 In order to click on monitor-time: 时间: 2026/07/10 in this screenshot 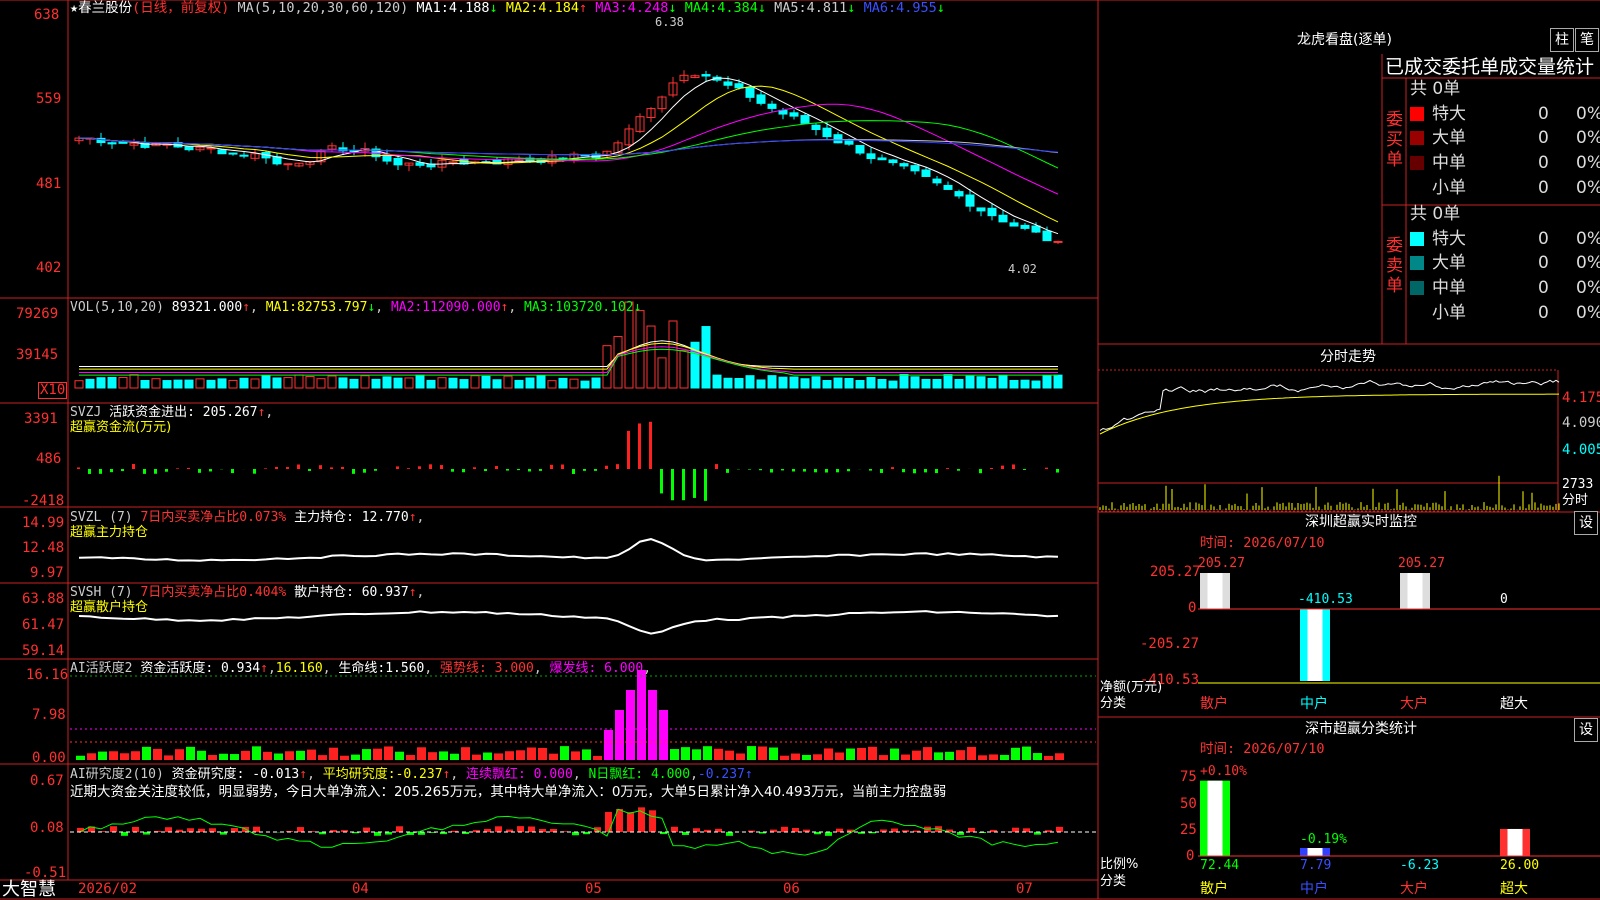, I will do `click(1262, 543)`.